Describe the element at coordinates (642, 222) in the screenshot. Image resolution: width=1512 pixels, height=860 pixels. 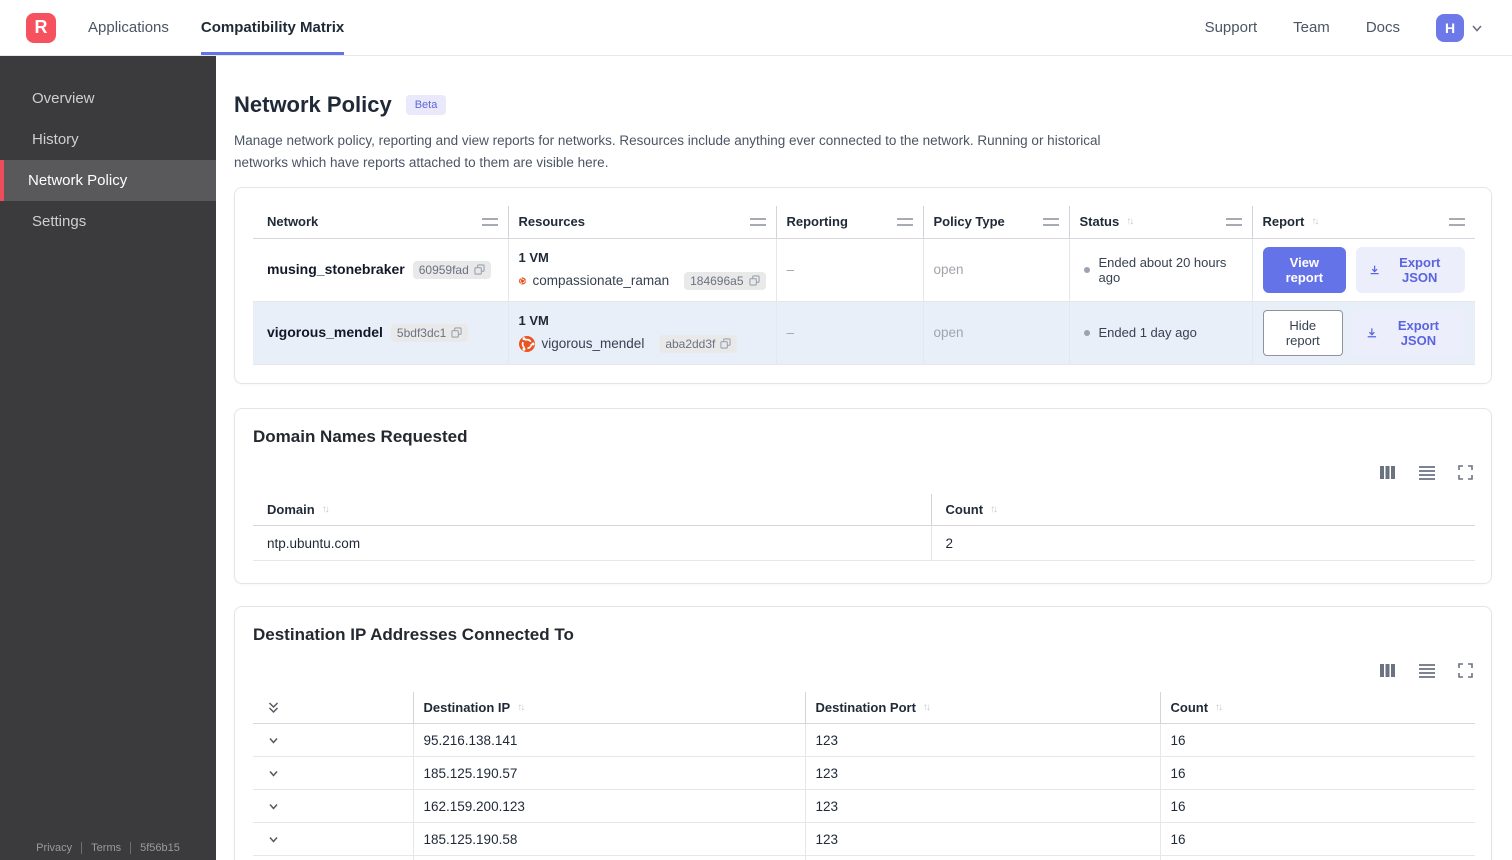
I see `column-header-resources: Resources` at that location.